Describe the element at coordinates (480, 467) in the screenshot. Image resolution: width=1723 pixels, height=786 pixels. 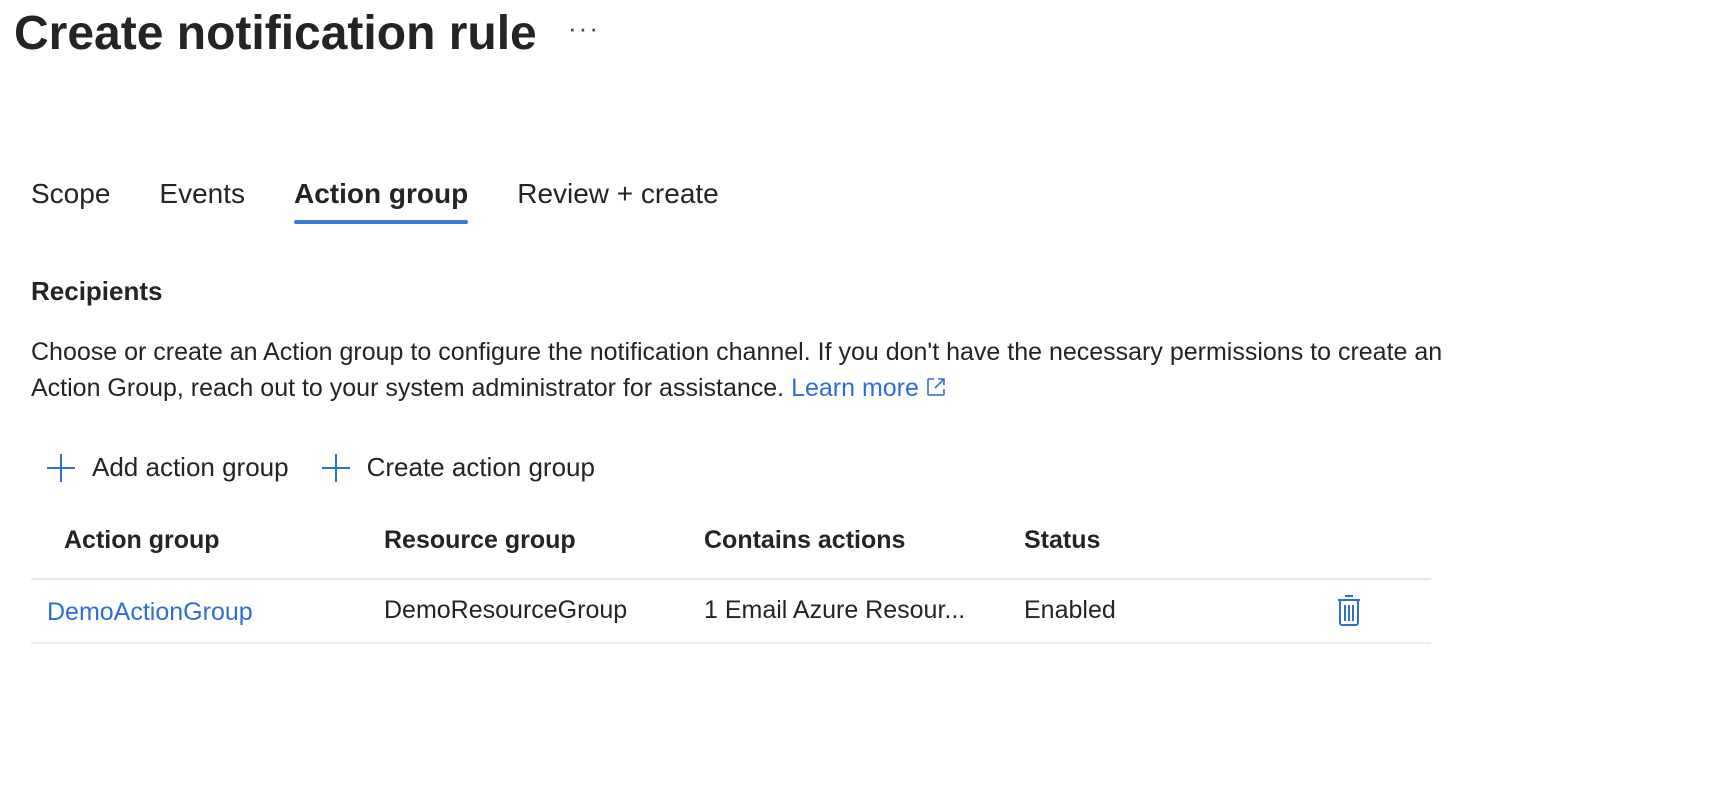
I see `create-action-group-label: Create action group` at that location.